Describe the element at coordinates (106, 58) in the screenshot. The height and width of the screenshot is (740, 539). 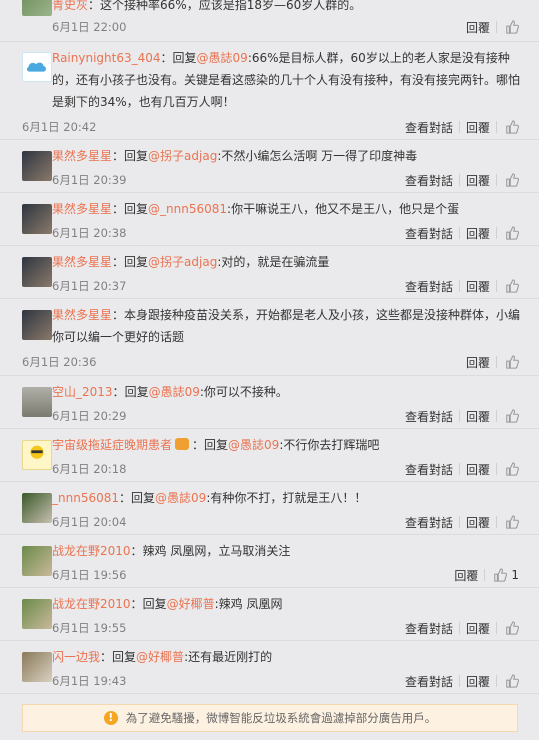
I see `comment-username: Rainynight63_404` at that location.